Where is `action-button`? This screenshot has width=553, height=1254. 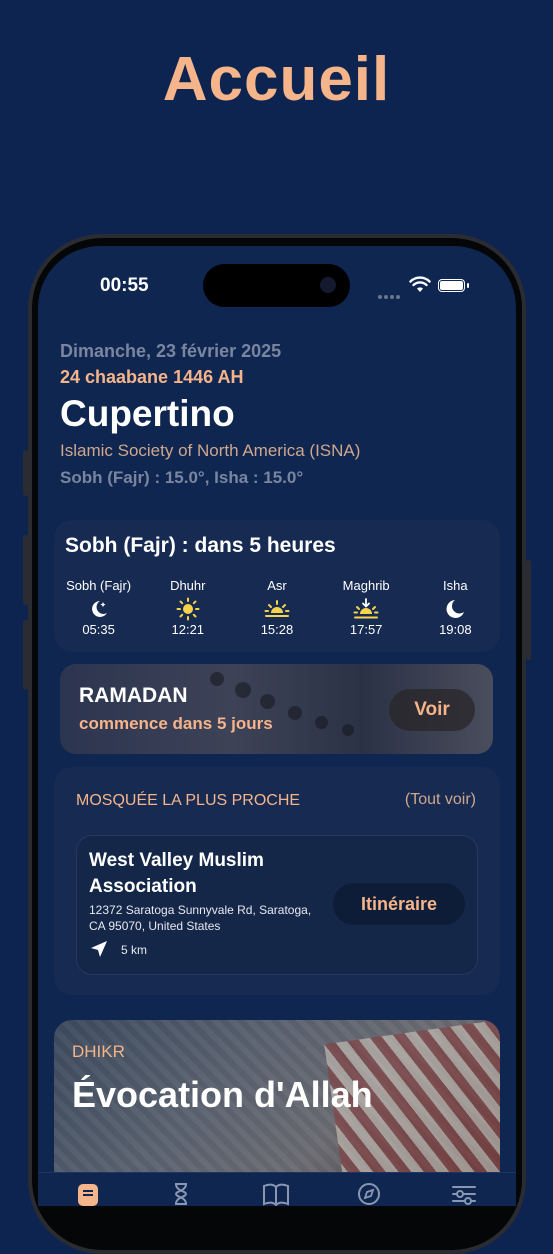
action-button is located at coordinates (25, 473).